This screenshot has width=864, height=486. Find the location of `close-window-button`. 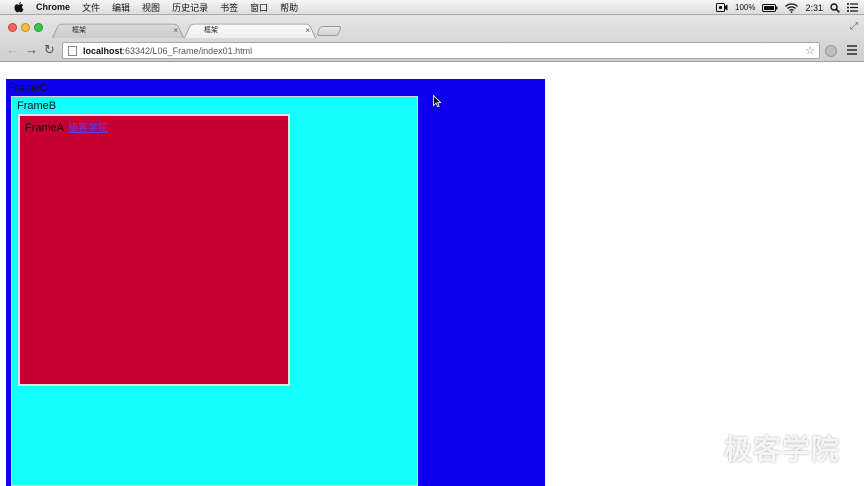

close-window-button is located at coordinates (12, 27).